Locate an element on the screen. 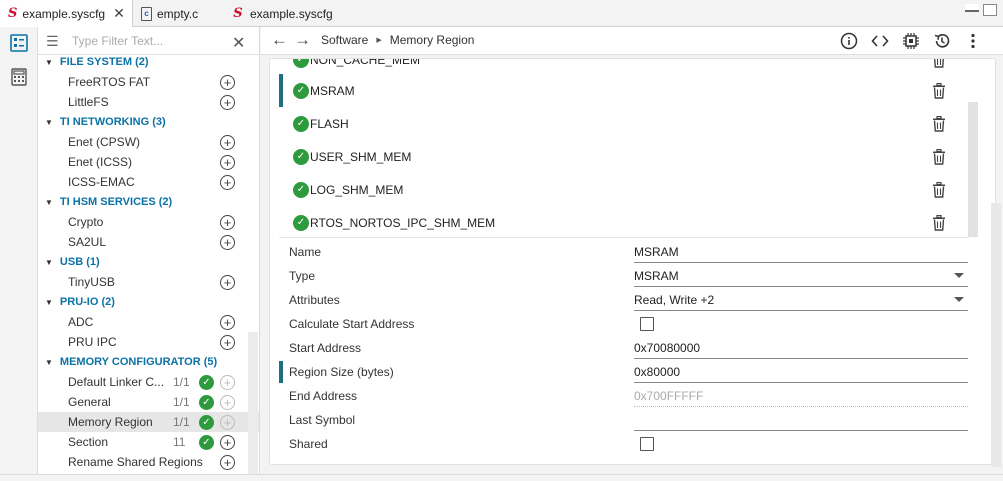  back-arrow-icon: ← is located at coordinates (279, 40).